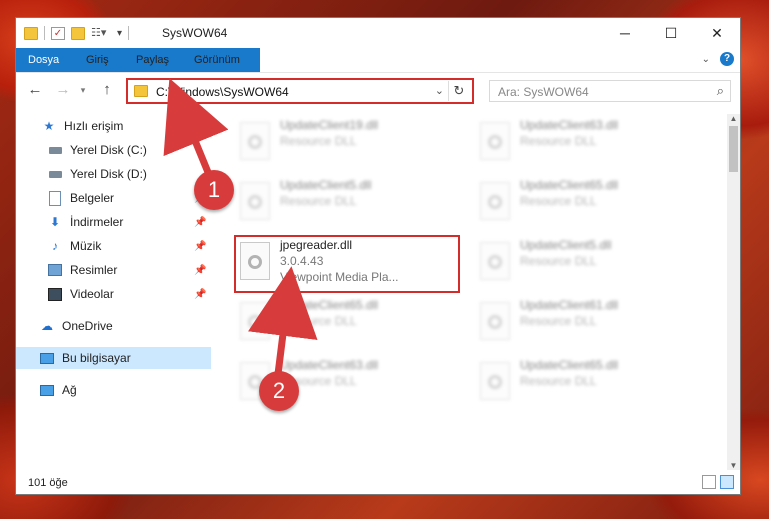 The width and height of the screenshot is (769, 519). I want to click on music-icon: ♪, so click(55, 246).